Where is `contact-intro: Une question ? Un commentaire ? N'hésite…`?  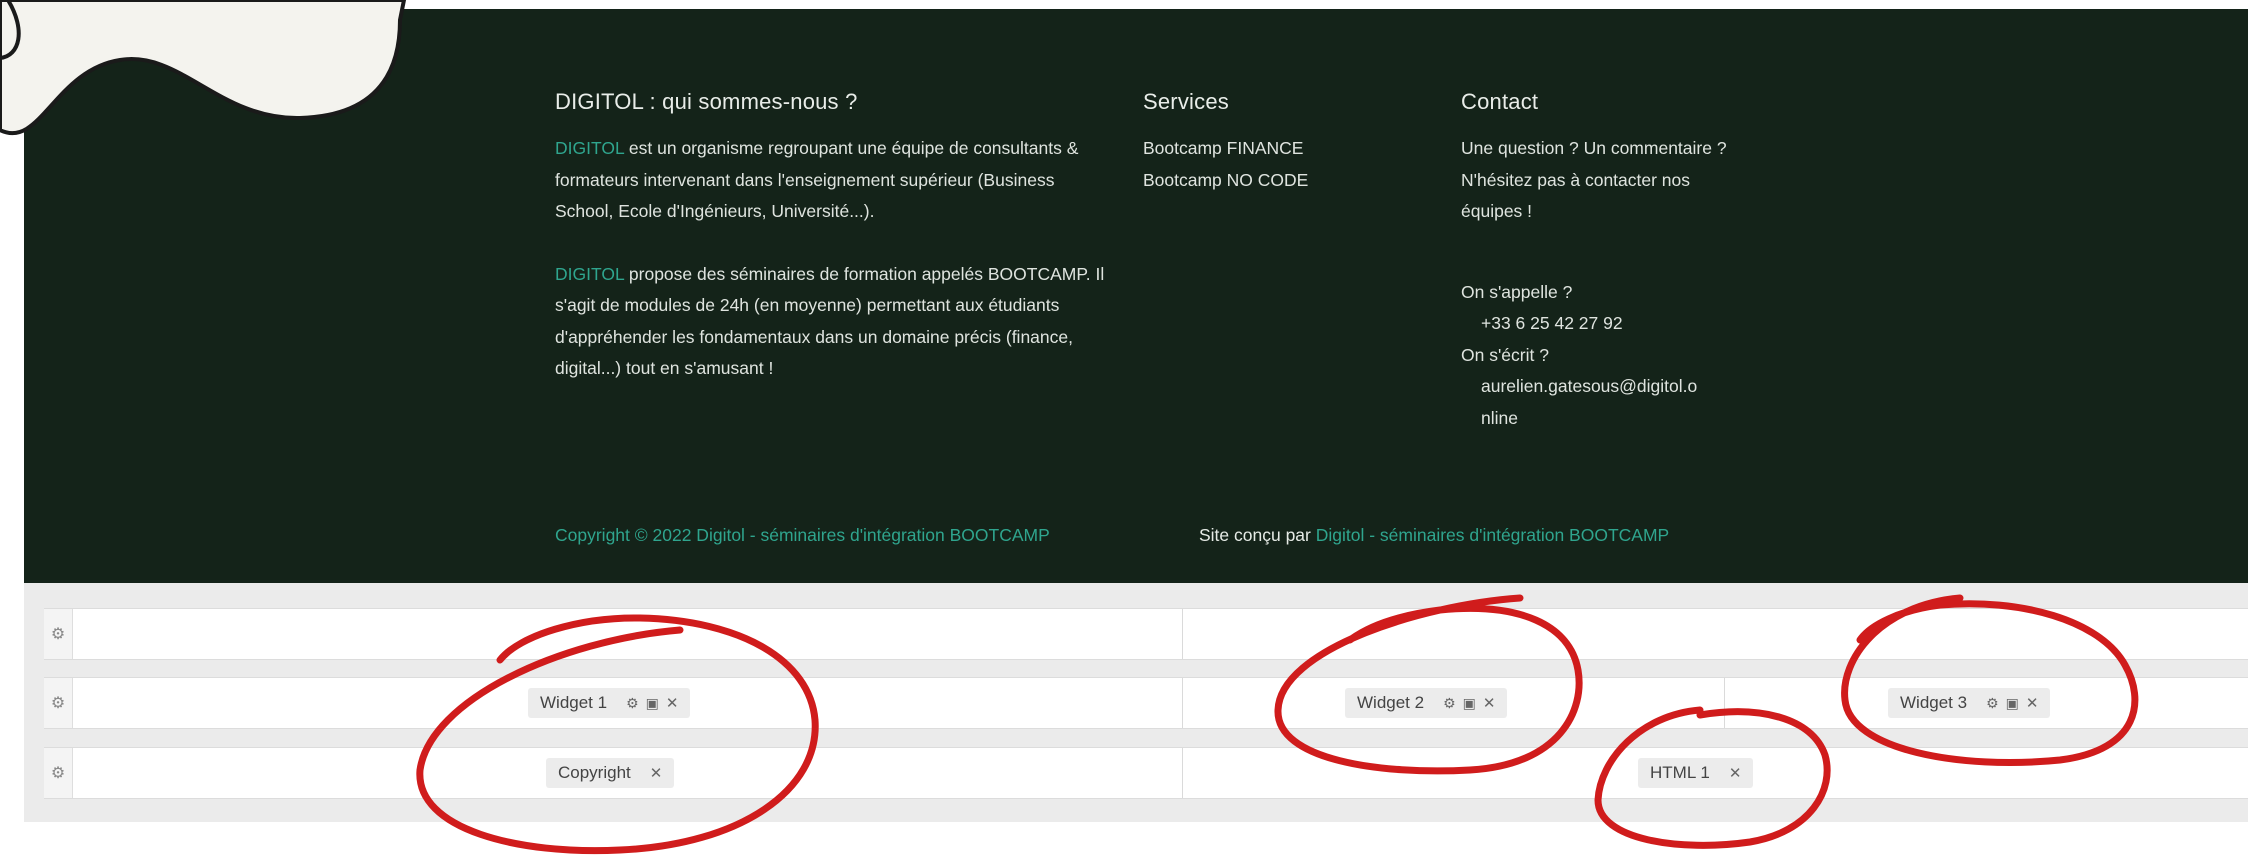
contact-intro: Une question ? Un commentaire ? N'hésite… is located at coordinates (1594, 179).